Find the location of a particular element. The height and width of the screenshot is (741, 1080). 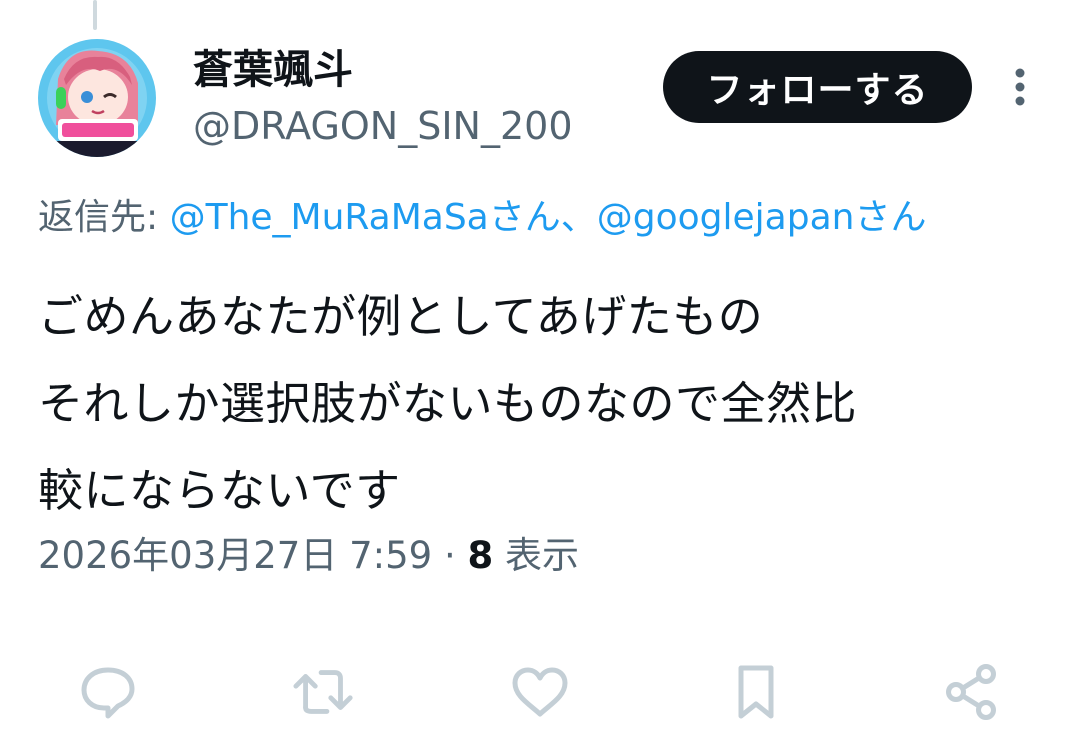

user-handle: @DRAGON_SIN_200 is located at coordinates (383, 126).